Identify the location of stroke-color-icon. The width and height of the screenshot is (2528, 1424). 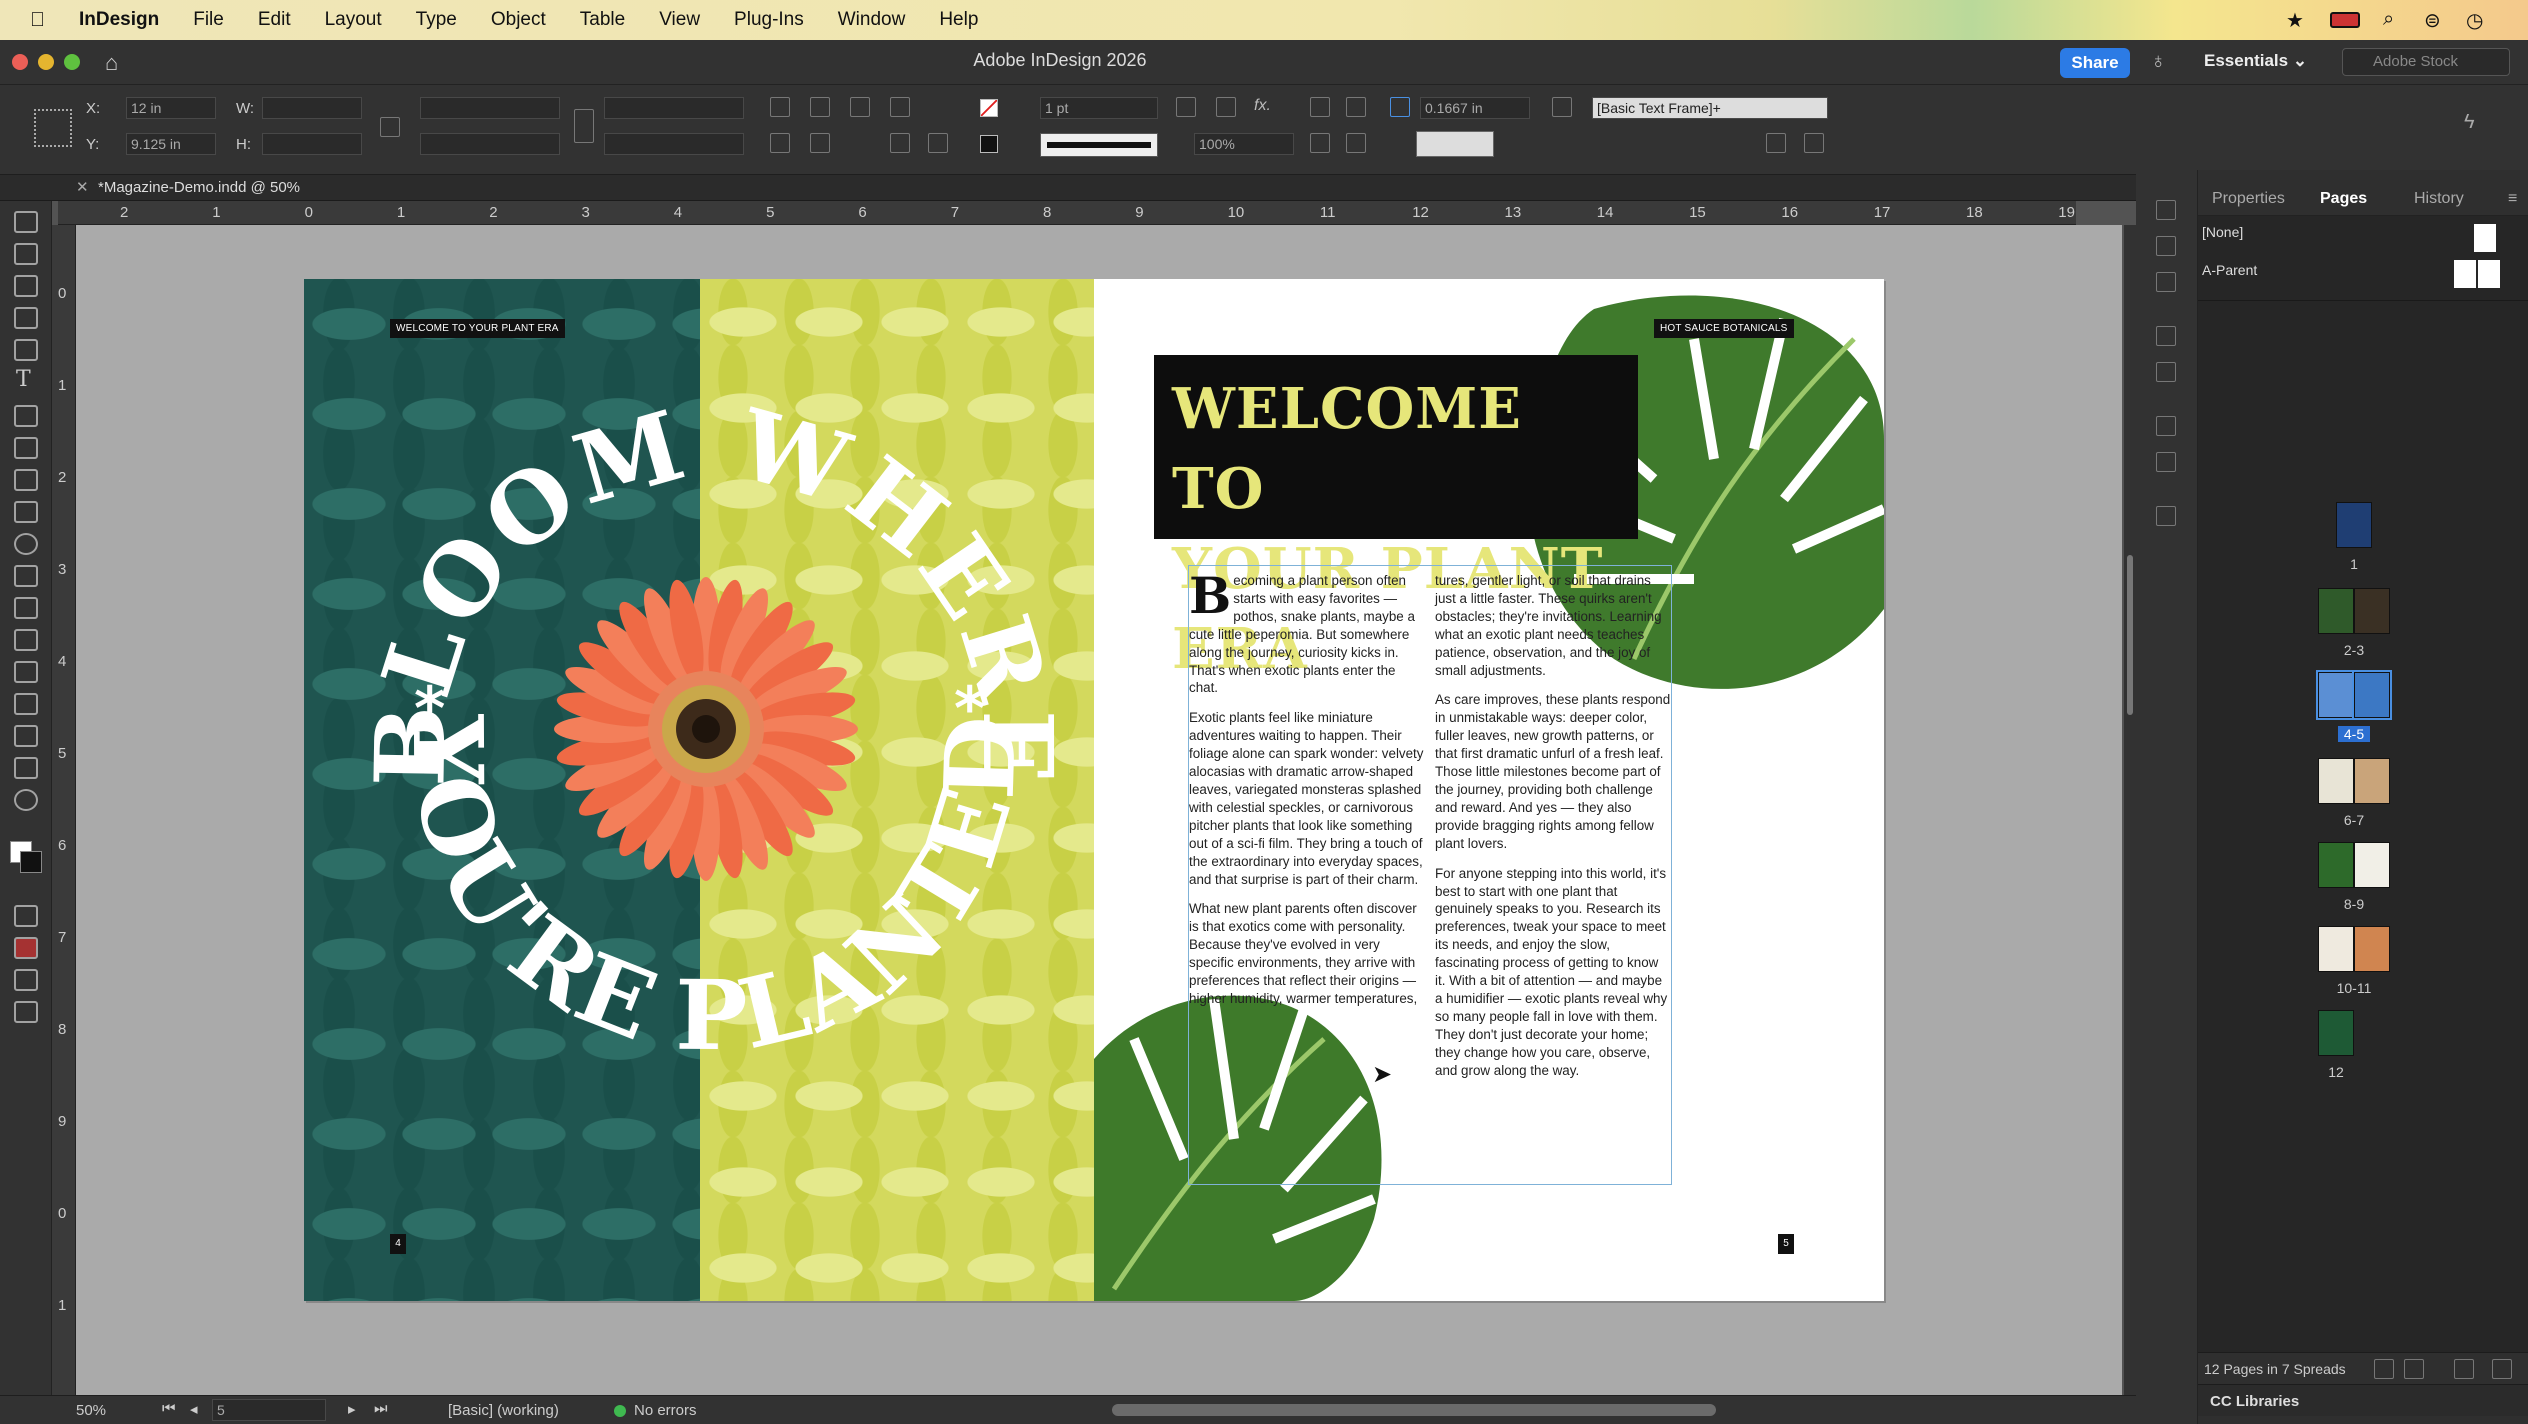
(31, 862).